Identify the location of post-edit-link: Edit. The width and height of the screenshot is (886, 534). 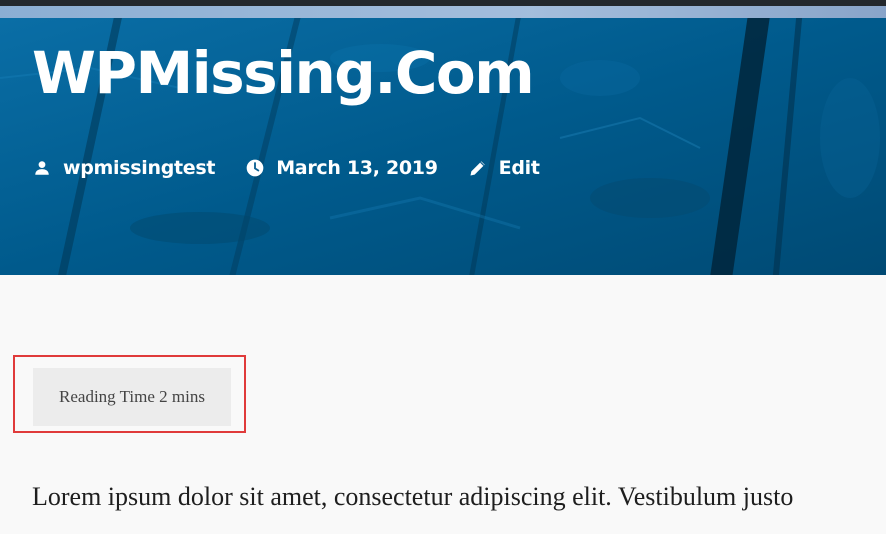
(504, 168).